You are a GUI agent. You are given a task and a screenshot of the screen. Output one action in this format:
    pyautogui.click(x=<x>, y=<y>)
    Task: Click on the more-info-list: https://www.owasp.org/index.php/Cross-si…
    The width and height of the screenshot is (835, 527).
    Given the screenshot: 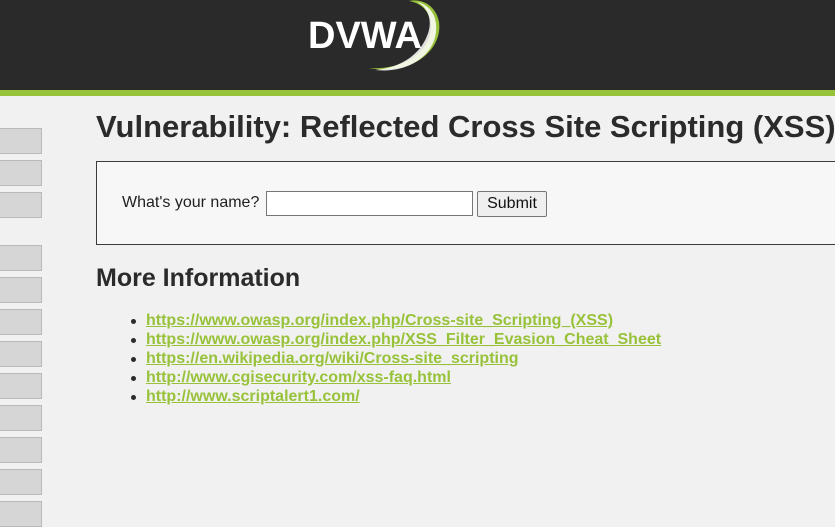 What is the action you would take?
    pyautogui.click(x=394, y=359)
    